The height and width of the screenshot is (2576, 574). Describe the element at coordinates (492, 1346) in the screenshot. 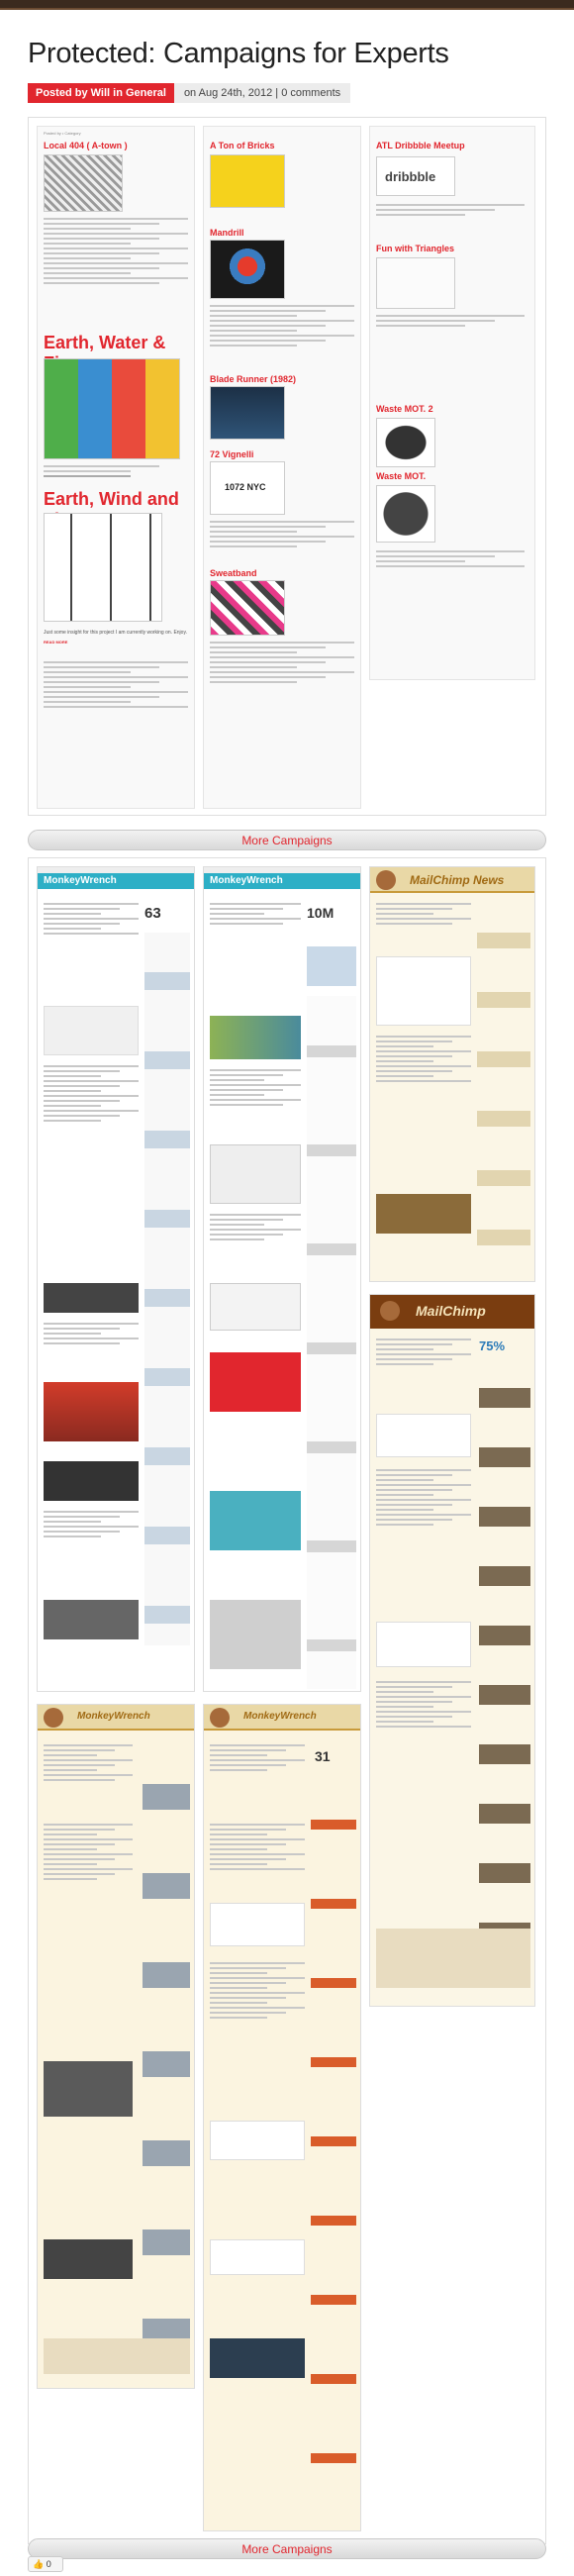

I see `mc2-stat: 75%` at that location.